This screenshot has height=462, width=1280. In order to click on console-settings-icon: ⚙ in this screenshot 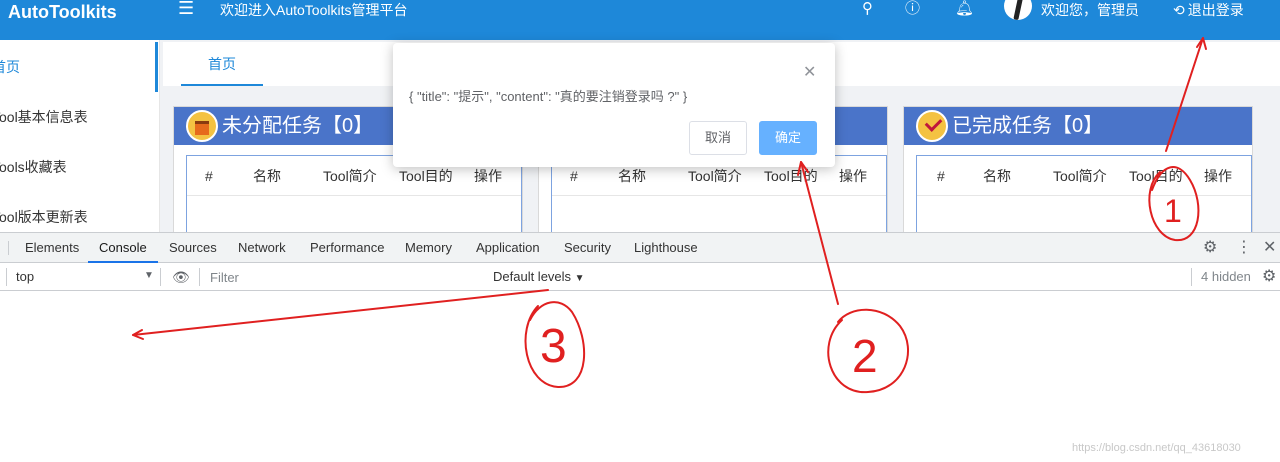, I will do `click(1269, 277)`.